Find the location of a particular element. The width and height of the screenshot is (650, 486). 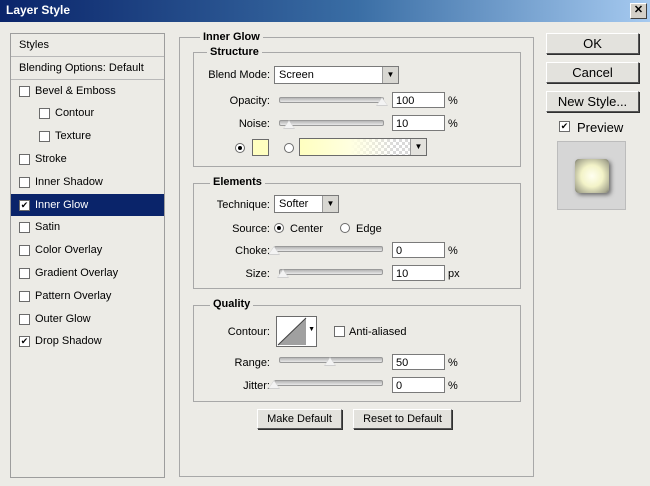

style-list-item: Contour is located at coordinates (87, 113).